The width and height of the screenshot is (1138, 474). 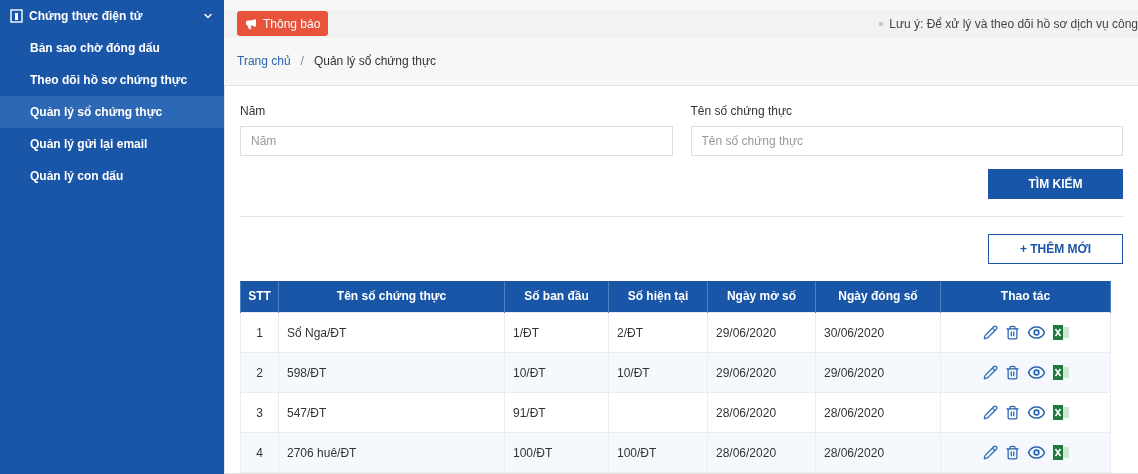 What do you see at coordinates (112, 176) in the screenshot?
I see `sidebar-item: Quản lý con dấu` at bounding box center [112, 176].